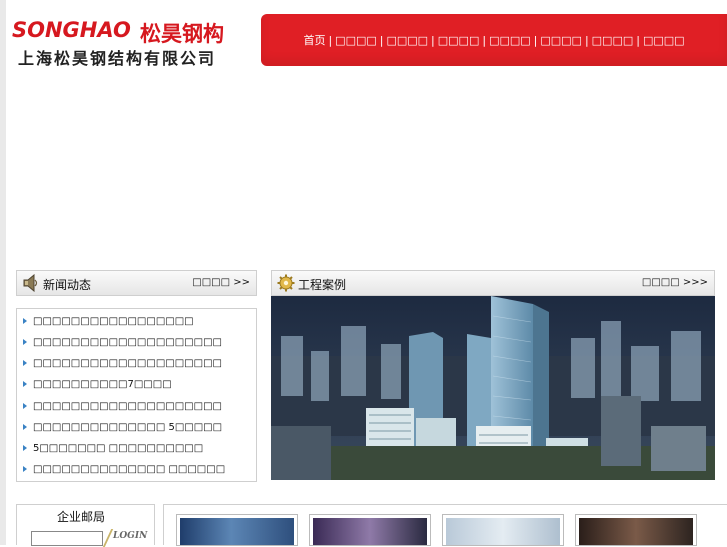  Describe the element at coordinates (122, 430) in the screenshot. I see `news-item: □□□□□□□□□□□□□□ 5□□□□□` at that location.